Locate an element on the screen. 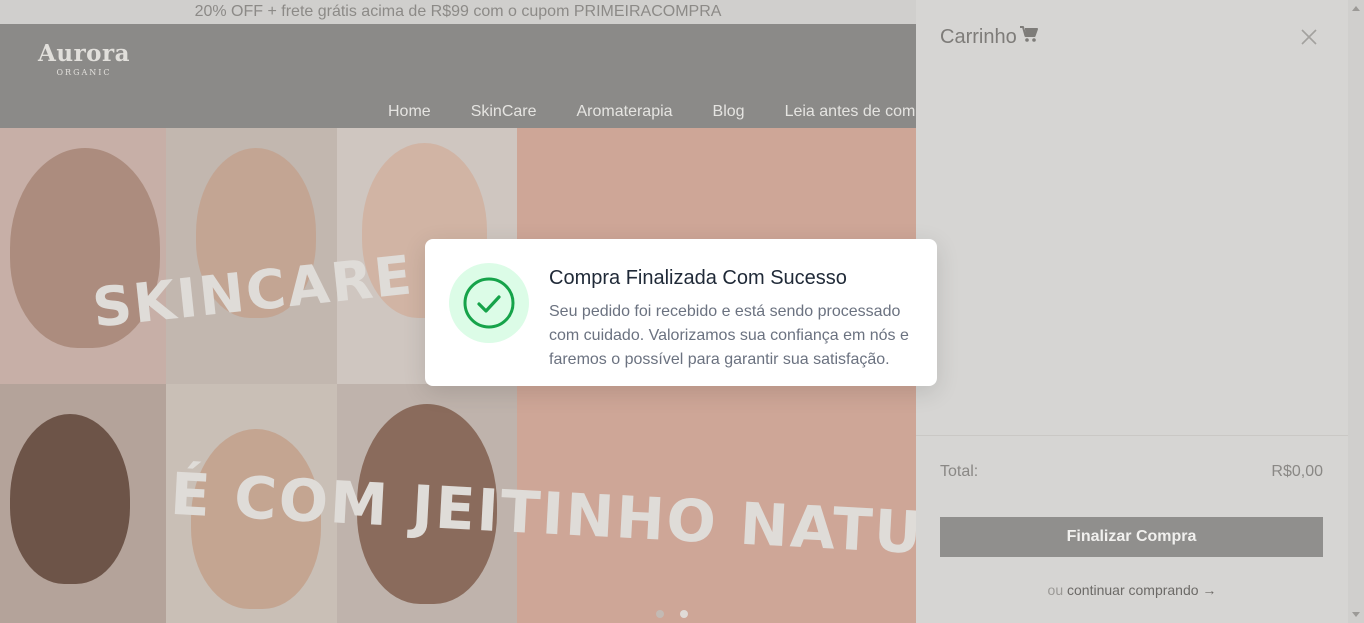 This screenshot has height=623, width=1364. cart-title: Carrinho is located at coordinates (989, 37).